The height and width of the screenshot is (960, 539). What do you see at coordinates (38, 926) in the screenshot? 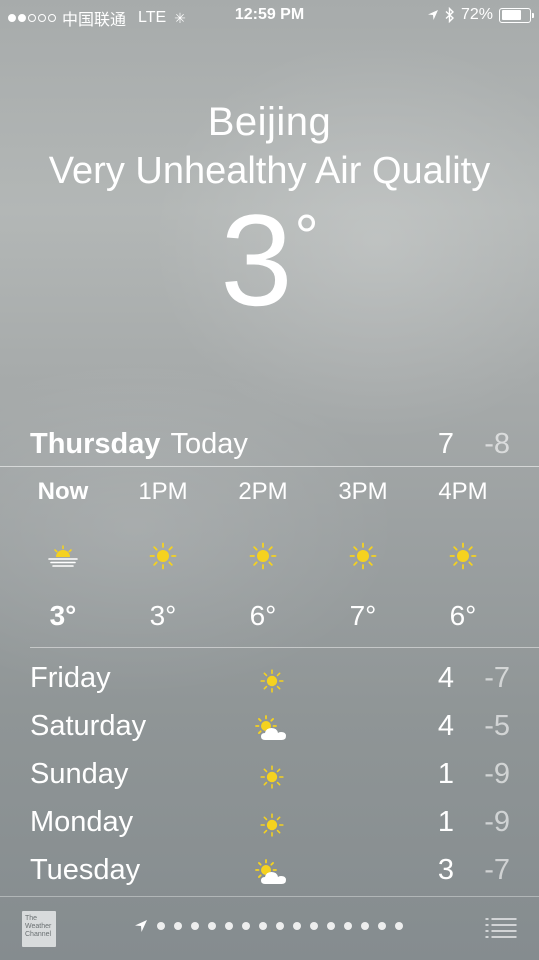
I see `logo-text: The Weather Channel` at bounding box center [38, 926].